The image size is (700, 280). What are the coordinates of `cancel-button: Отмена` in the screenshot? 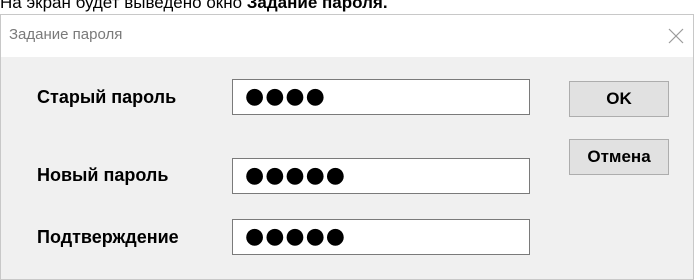 It's located at (619, 157).